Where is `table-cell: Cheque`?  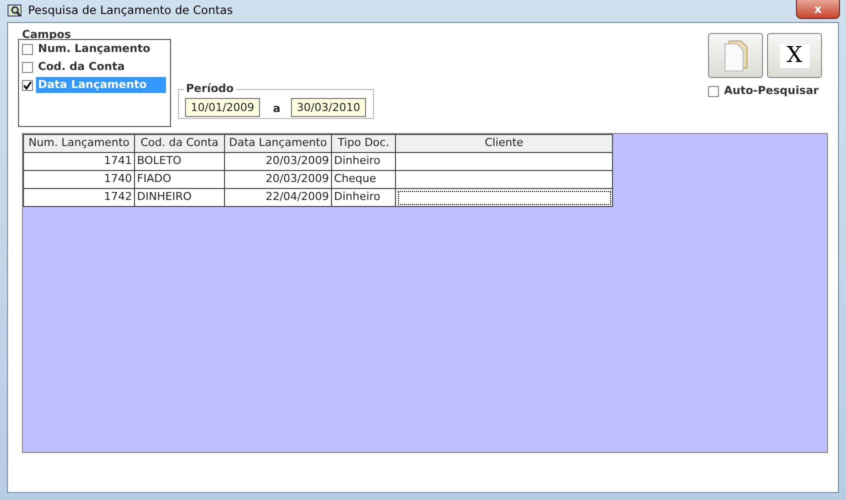 table-cell: Cheque is located at coordinates (364, 179).